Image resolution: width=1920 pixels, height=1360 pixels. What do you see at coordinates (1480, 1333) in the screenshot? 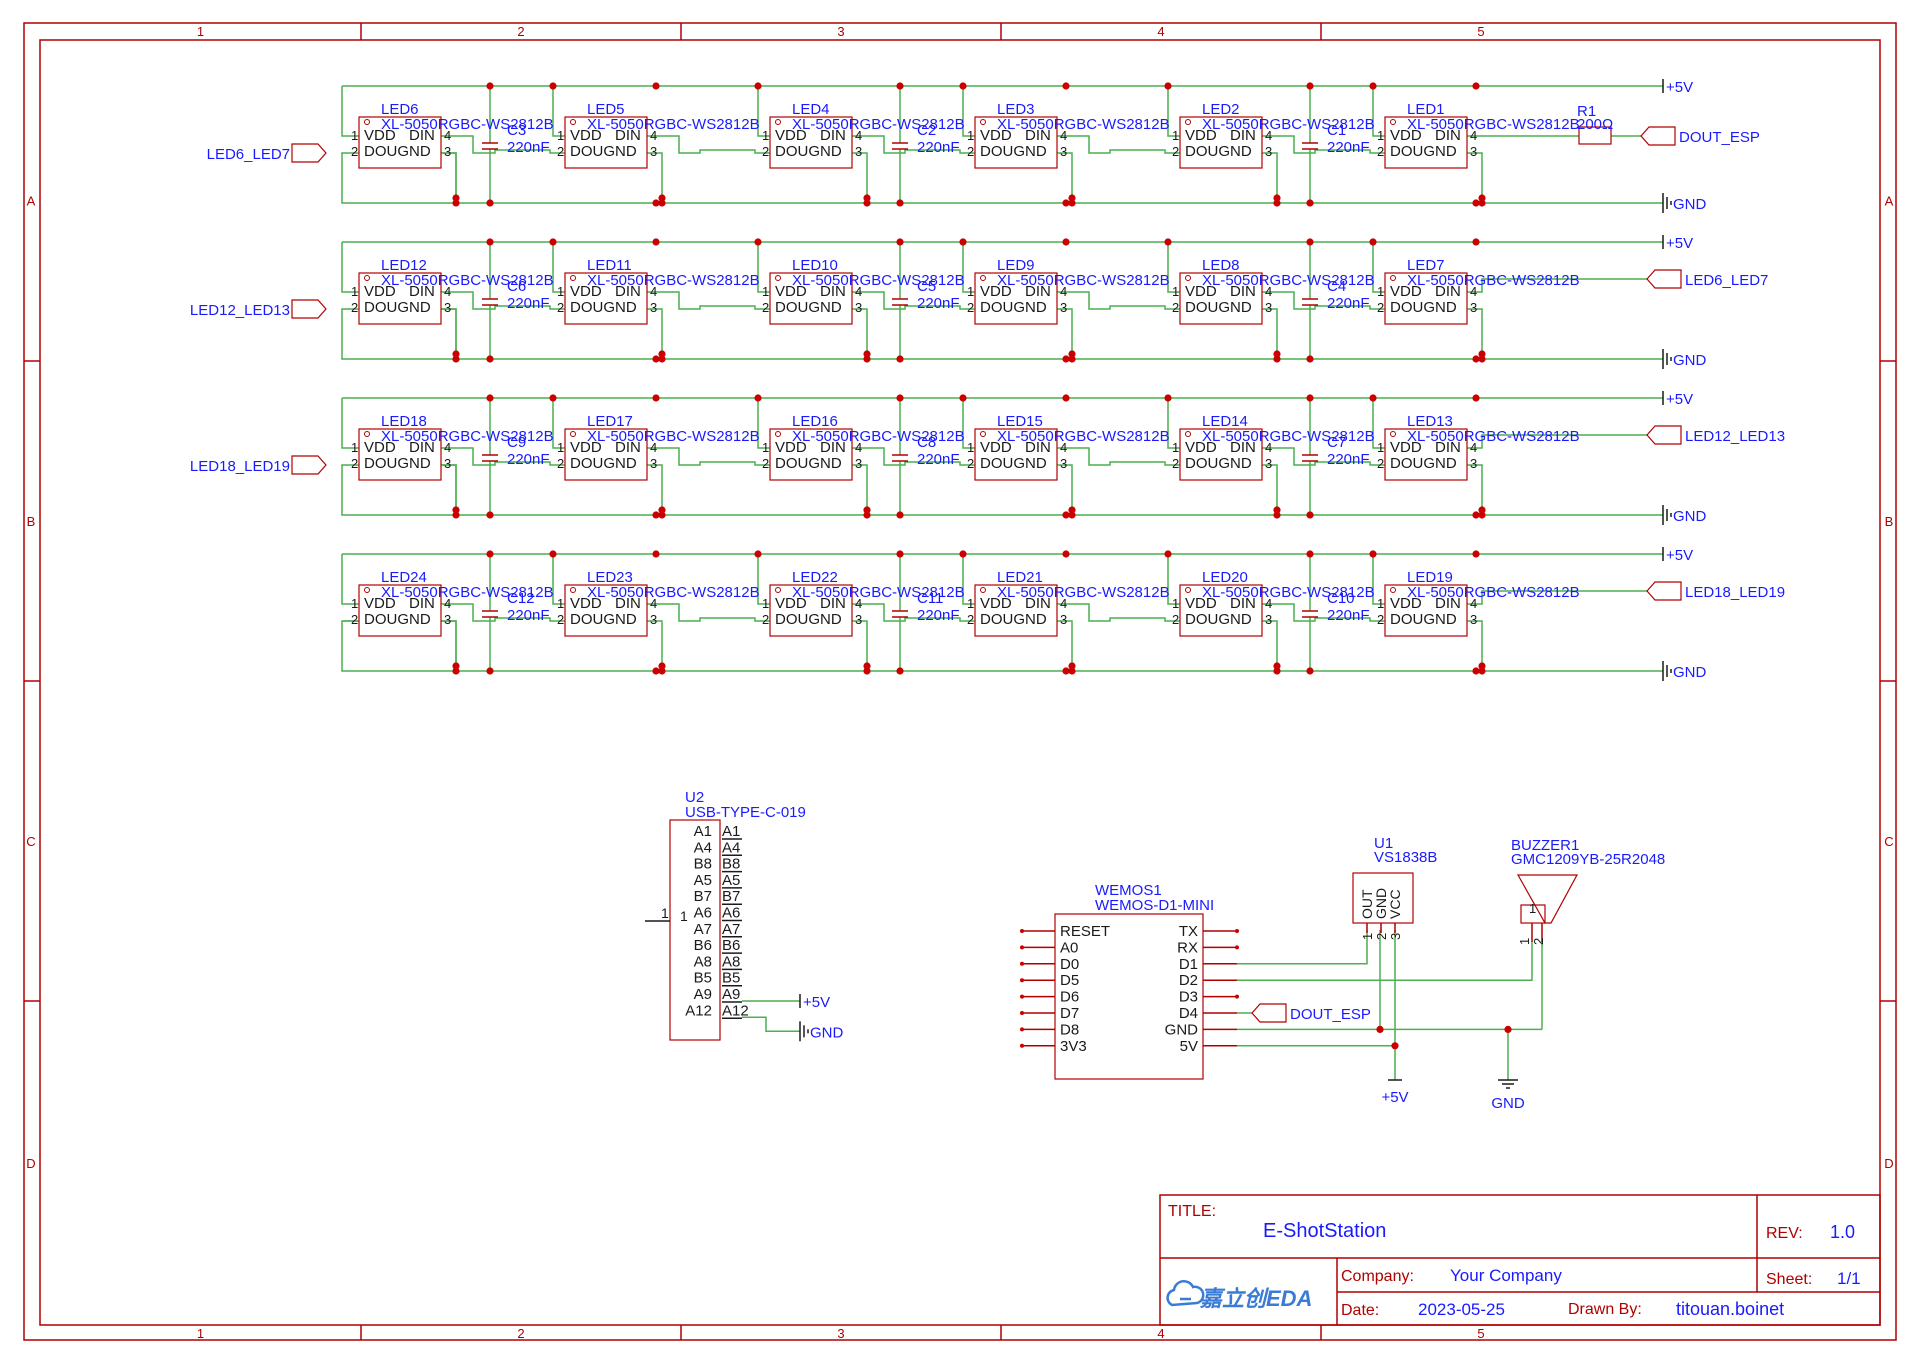
I see `column-marker-bottom: 5` at bounding box center [1480, 1333].